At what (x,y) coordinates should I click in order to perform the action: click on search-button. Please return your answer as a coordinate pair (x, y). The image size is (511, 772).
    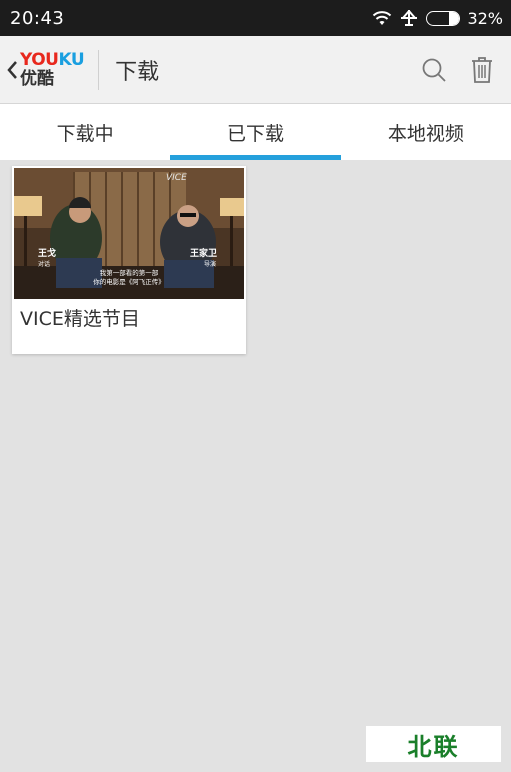
    Looking at the image, I should click on (434, 70).